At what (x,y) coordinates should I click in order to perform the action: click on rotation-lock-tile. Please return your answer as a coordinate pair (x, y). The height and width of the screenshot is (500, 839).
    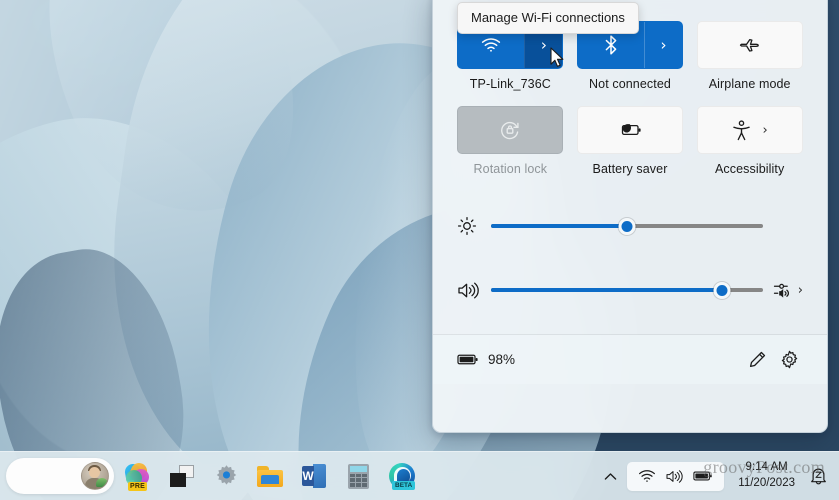
    Looking at the image, I should click on (510, 130).